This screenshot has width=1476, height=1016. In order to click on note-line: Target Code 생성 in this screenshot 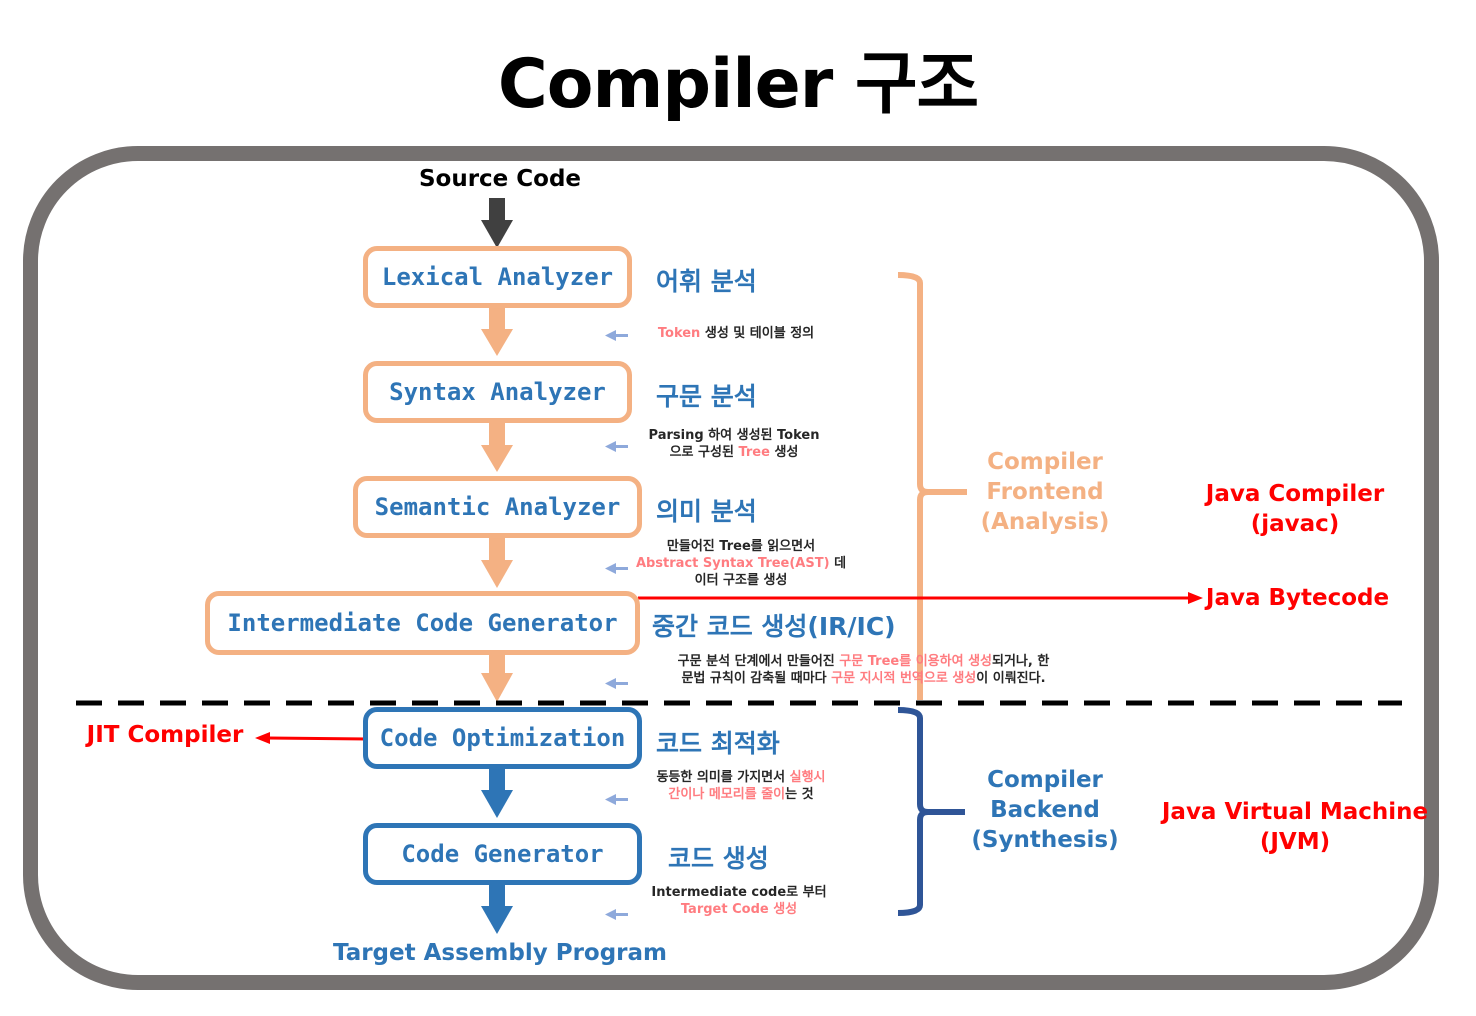, I will do `click(739, 909)`.